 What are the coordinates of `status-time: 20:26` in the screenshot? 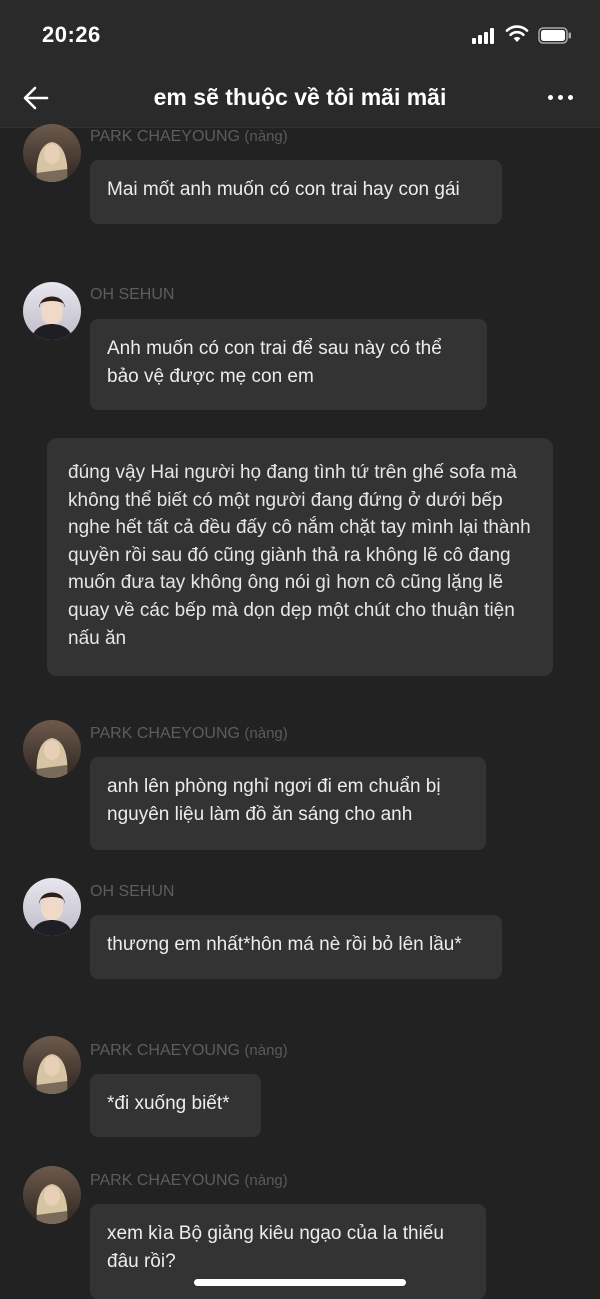 It's located at (71, 34).